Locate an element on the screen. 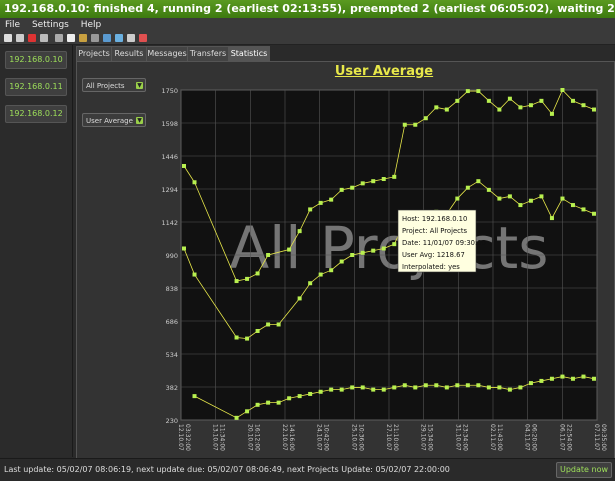 The height and width of the screenshot is (481, 615). y-tick-label: 1598 is located at coordinates (169, 124).